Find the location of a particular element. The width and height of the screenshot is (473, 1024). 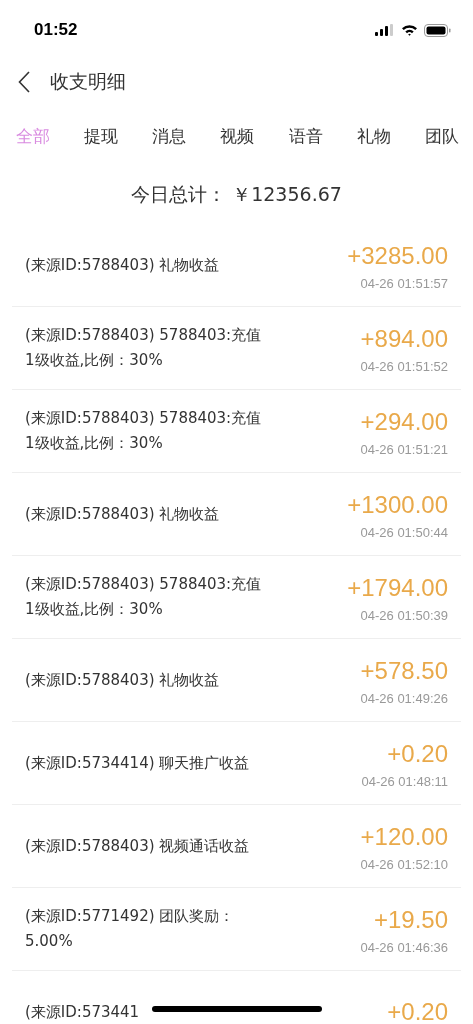

record-description: (来源ID:5734414) 聊天推广收益 is located at coordinates (137, 763).